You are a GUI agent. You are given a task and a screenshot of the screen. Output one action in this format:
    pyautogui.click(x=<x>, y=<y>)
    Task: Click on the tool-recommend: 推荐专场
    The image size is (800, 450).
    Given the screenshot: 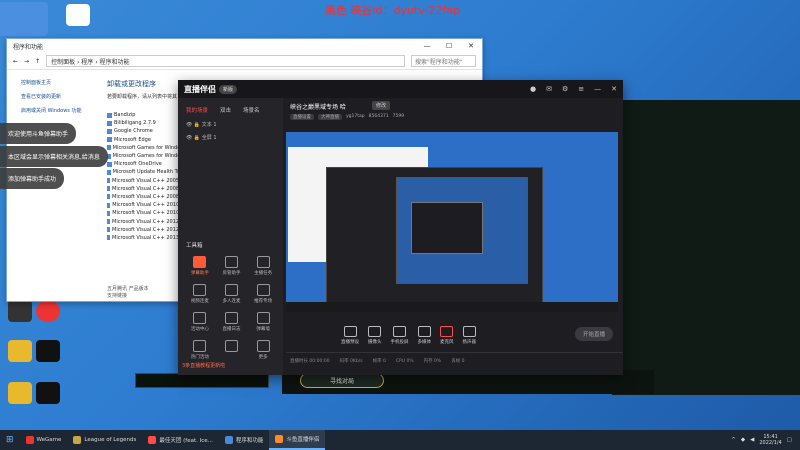 What is the action you would take?
    pyautogui.click(x=263, y=294)
    